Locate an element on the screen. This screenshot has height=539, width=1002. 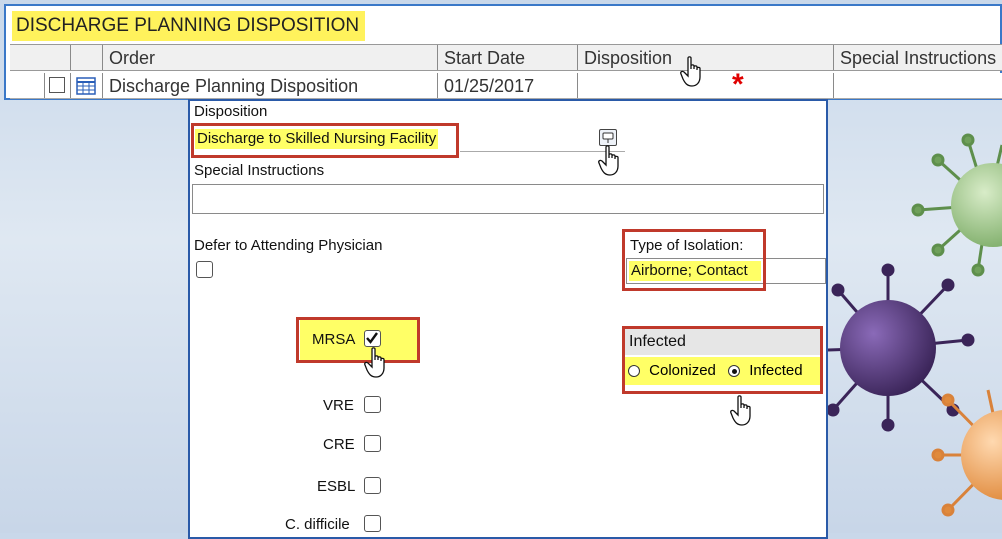
infected-callout is located at coordinates (722, 360).